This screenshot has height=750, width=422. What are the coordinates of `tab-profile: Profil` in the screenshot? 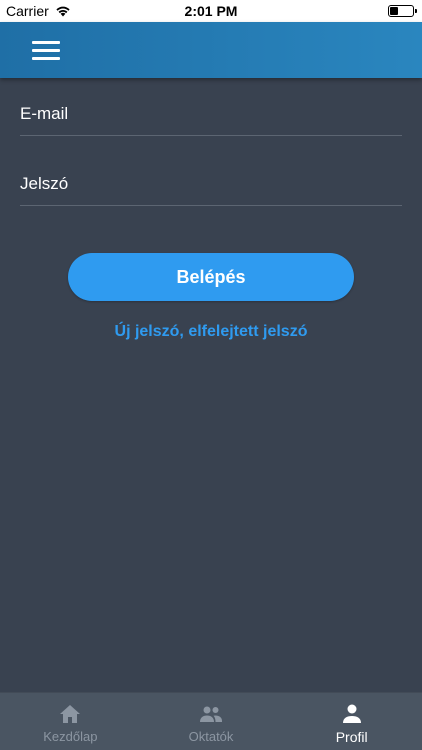 It's located at (351, 721).